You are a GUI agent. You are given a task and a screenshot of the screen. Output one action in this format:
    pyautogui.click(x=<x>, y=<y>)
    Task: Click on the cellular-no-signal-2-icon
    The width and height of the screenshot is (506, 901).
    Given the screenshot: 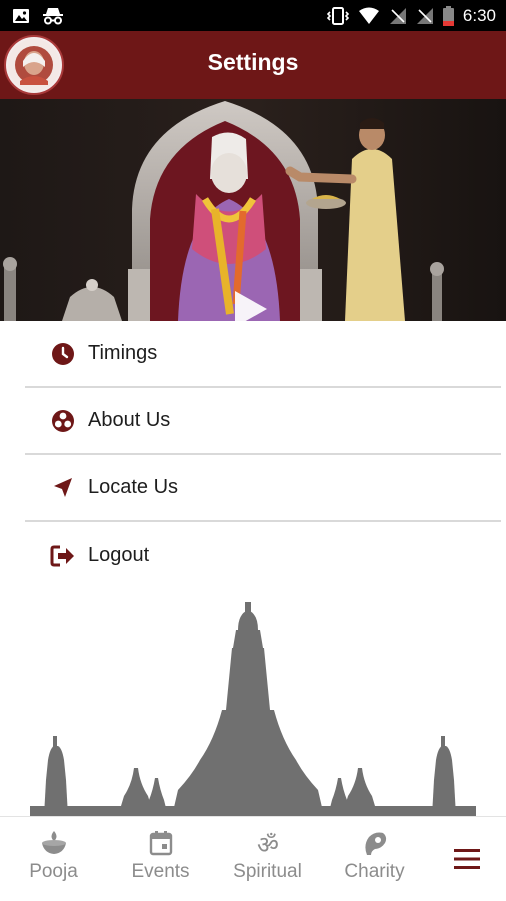 What is the action you would take?
    pyautogui.click(x=424, y=15)
    